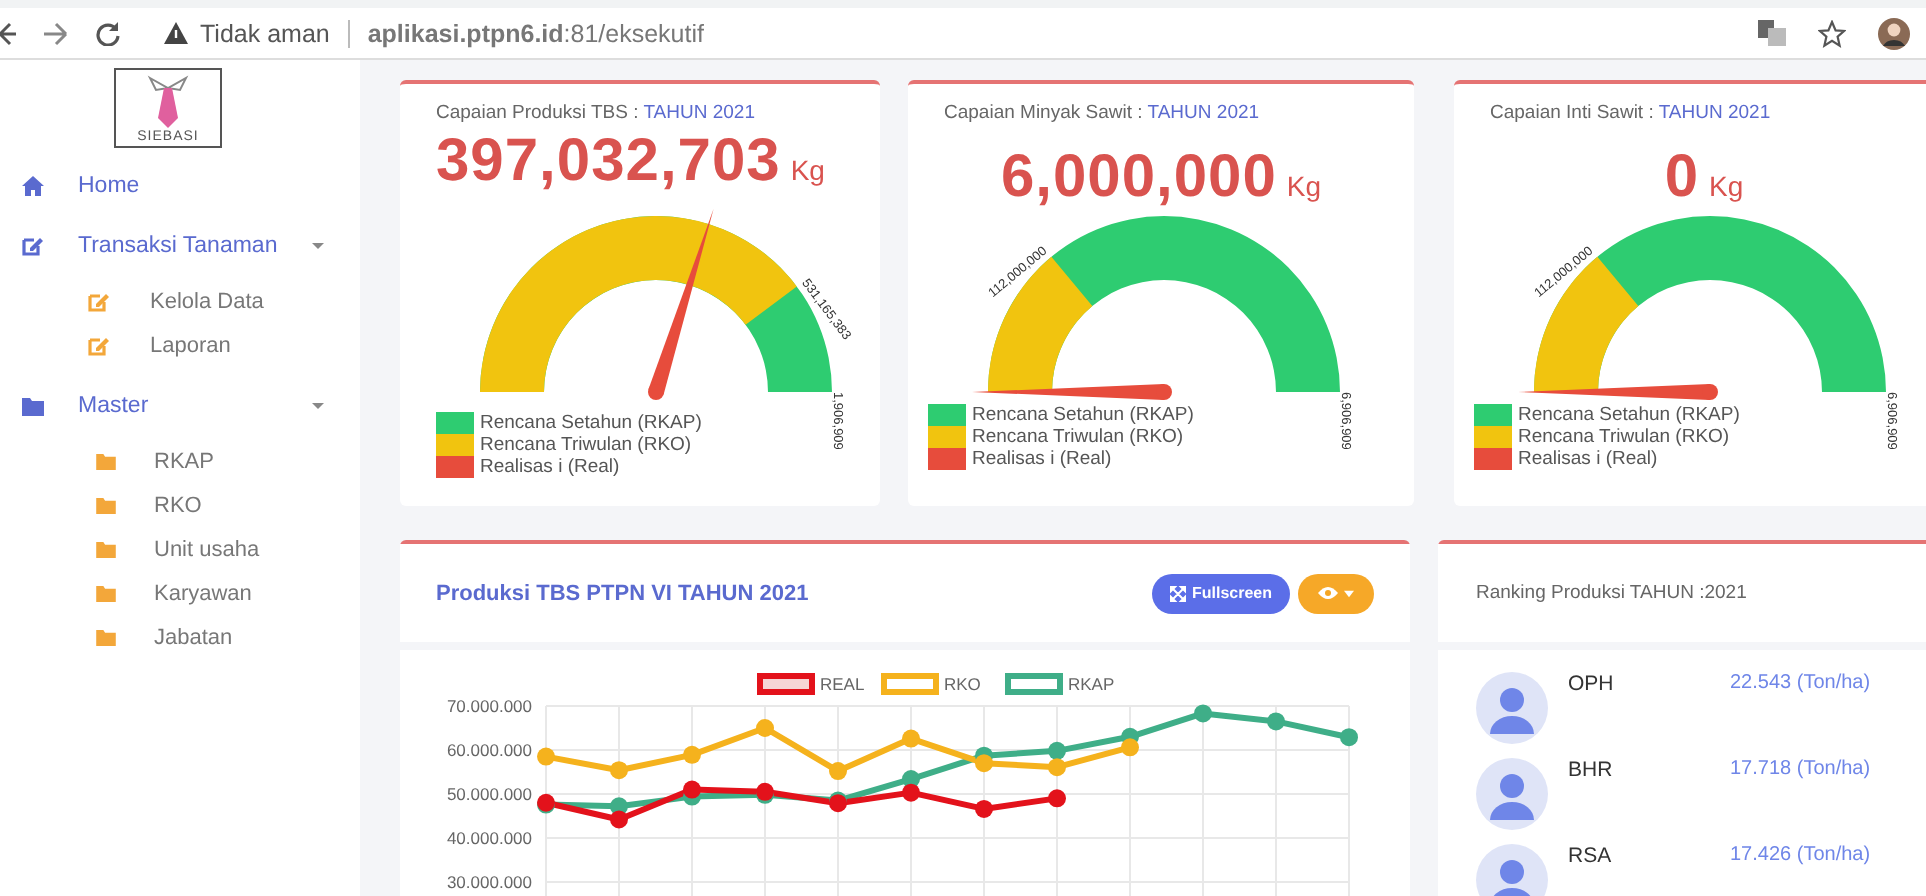 This screenshot has width=1926, height=896. What do you see at coordinates (108, 33) in the screenshot?
I see `reload-icon` at bounding box center [108, 33].